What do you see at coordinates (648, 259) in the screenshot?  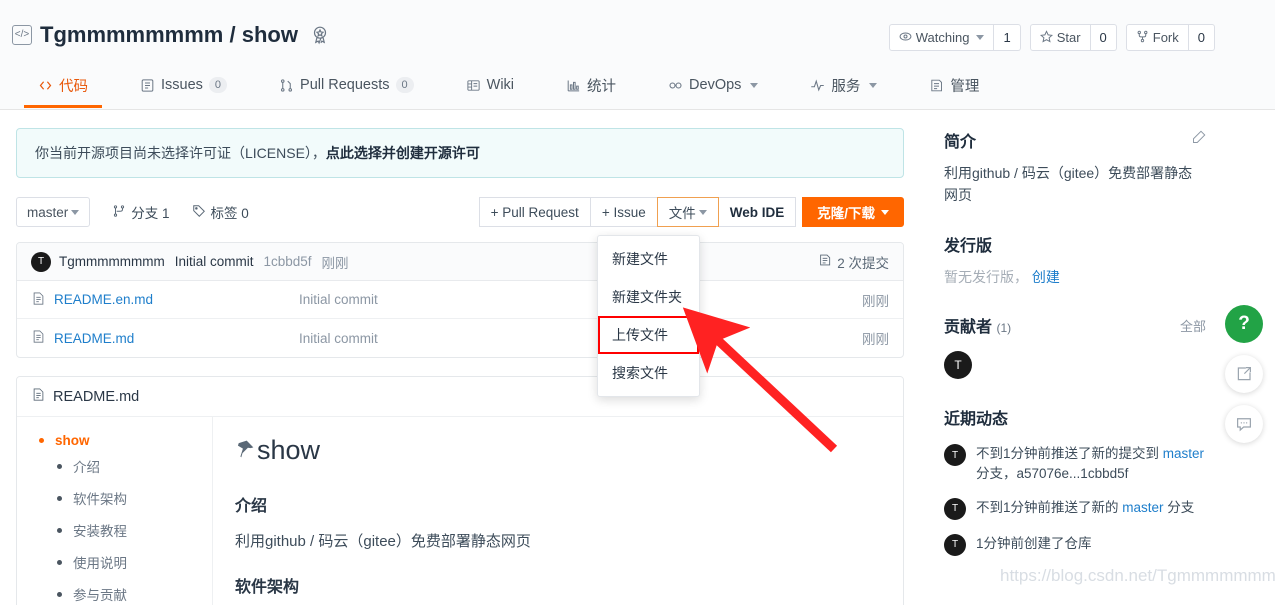 I see `menu-item-new-file: 新建文件` at bounding box center [648, 259].